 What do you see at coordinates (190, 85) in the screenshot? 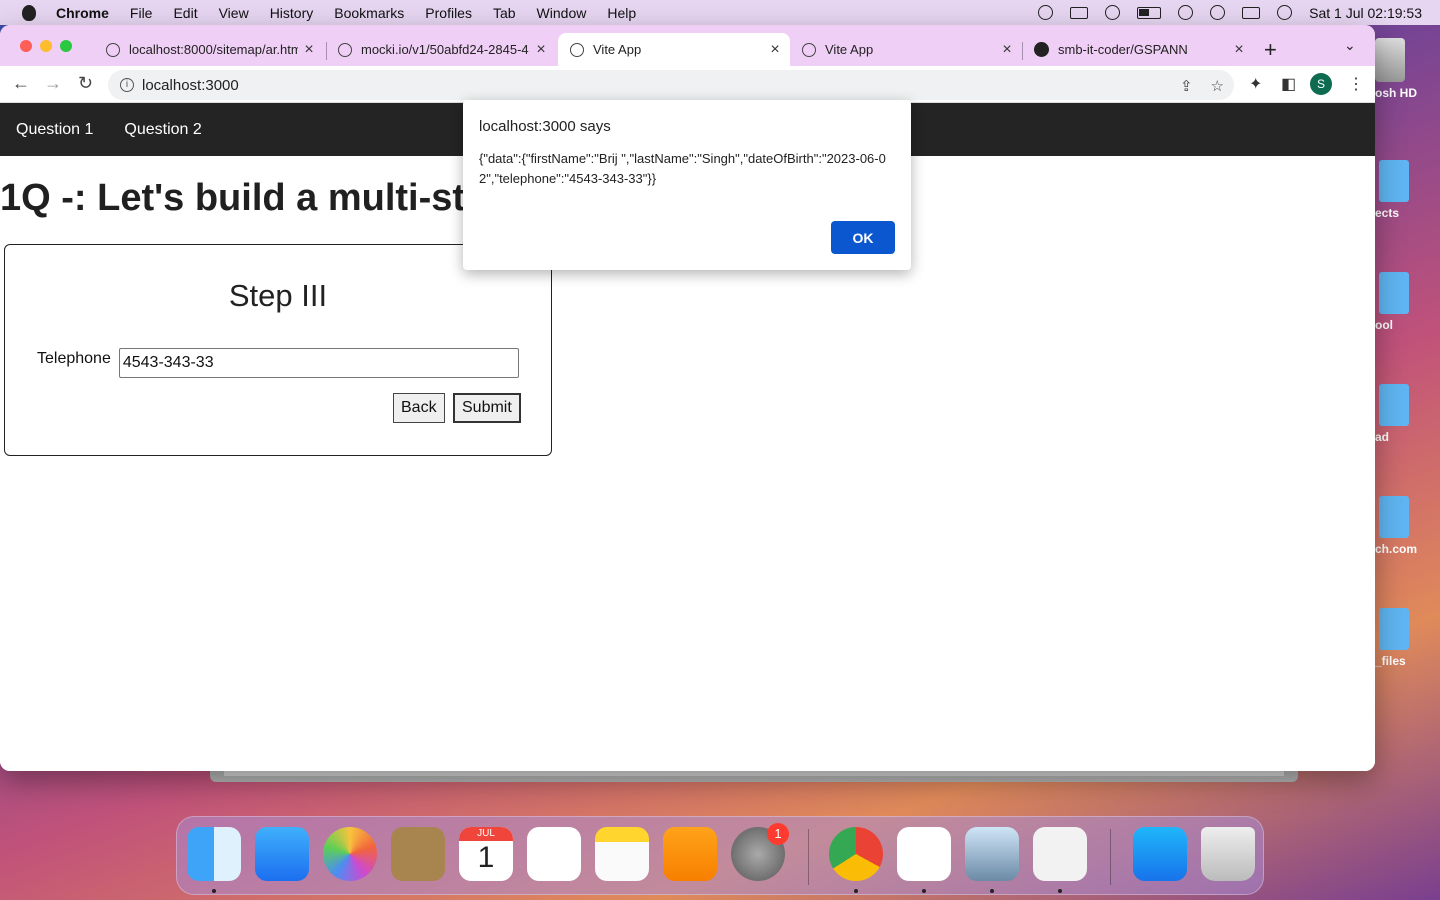
I see `address-url: localhost:3000` at bounding box center [190, 85].